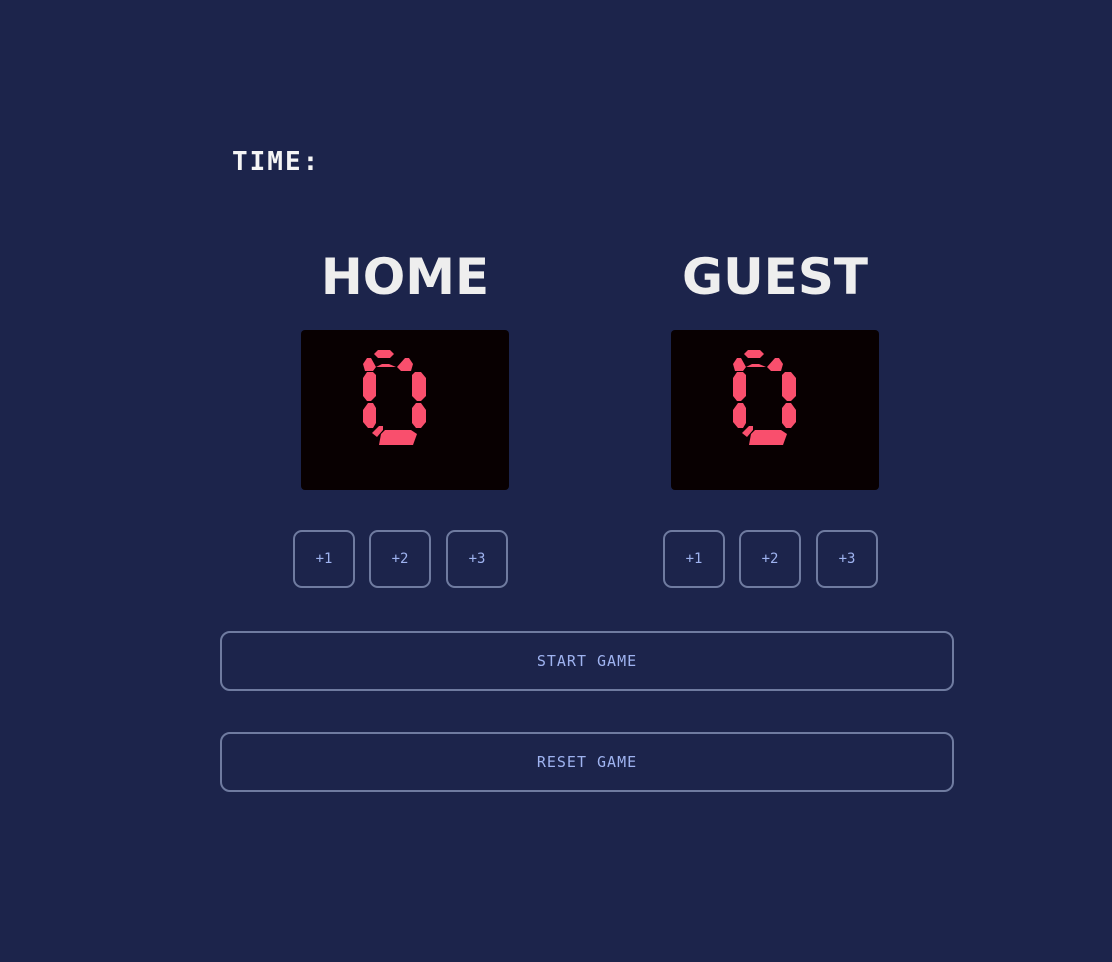 The image size is (1112, 962). I want to click on timer-label: TIME:, so click(276, 162).